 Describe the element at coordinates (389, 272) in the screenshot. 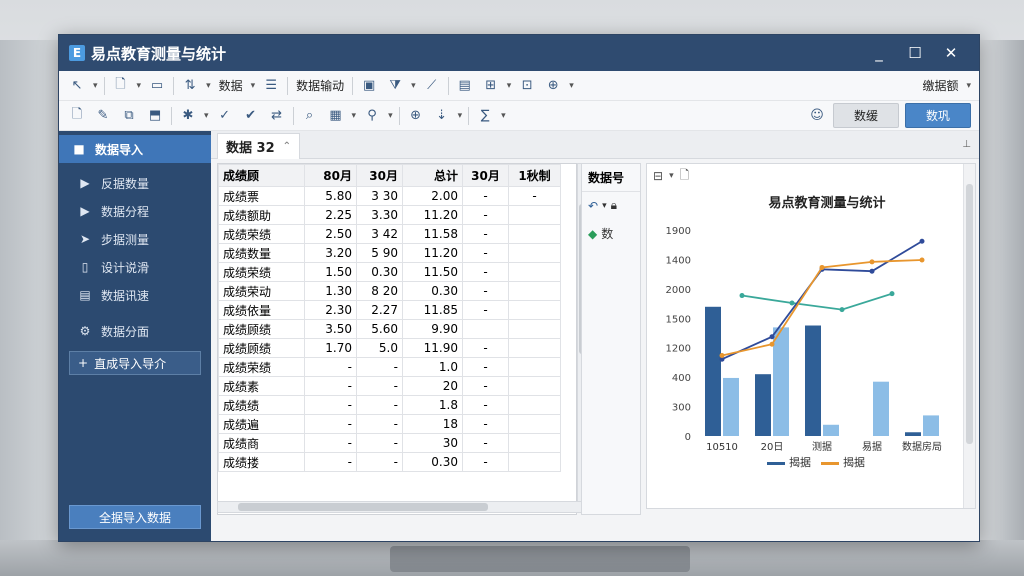

I see `table-row: 成绩荣绩 1.50 0.30 11.50-` at that location.